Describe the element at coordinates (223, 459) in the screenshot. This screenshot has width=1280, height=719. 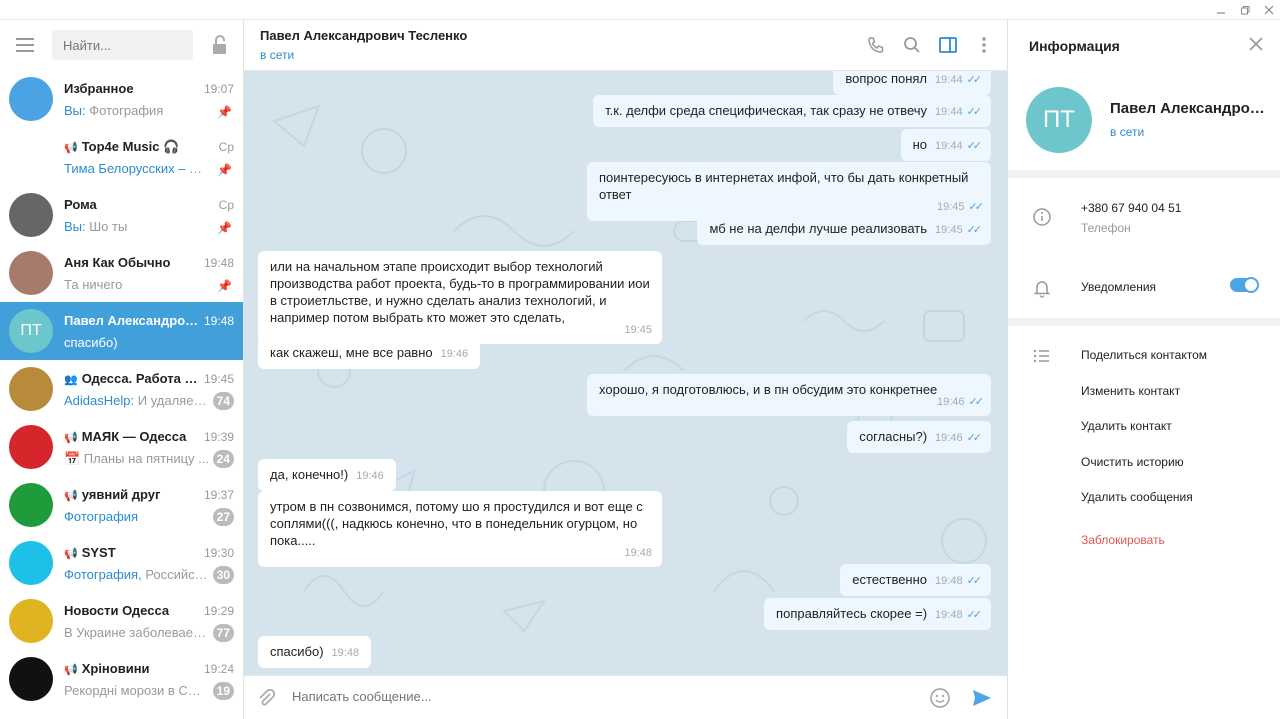
I see `unread-badge: 24` at that location.